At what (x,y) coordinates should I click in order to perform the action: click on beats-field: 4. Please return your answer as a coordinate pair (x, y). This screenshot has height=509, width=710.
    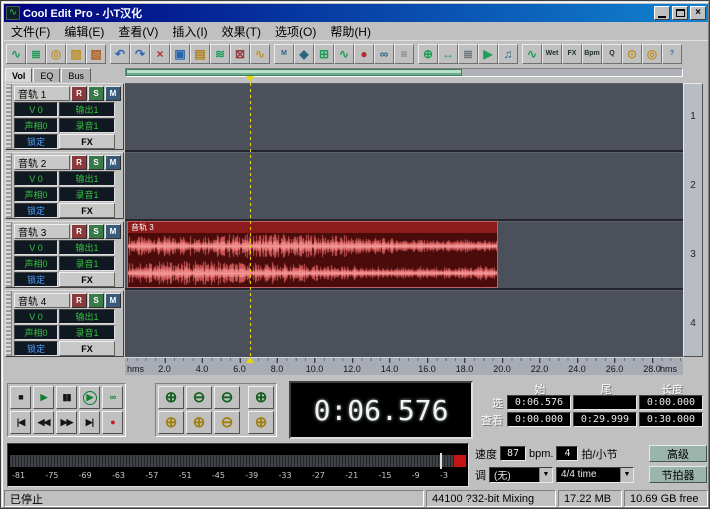
    Looking at the image, I should click on (567, 453).